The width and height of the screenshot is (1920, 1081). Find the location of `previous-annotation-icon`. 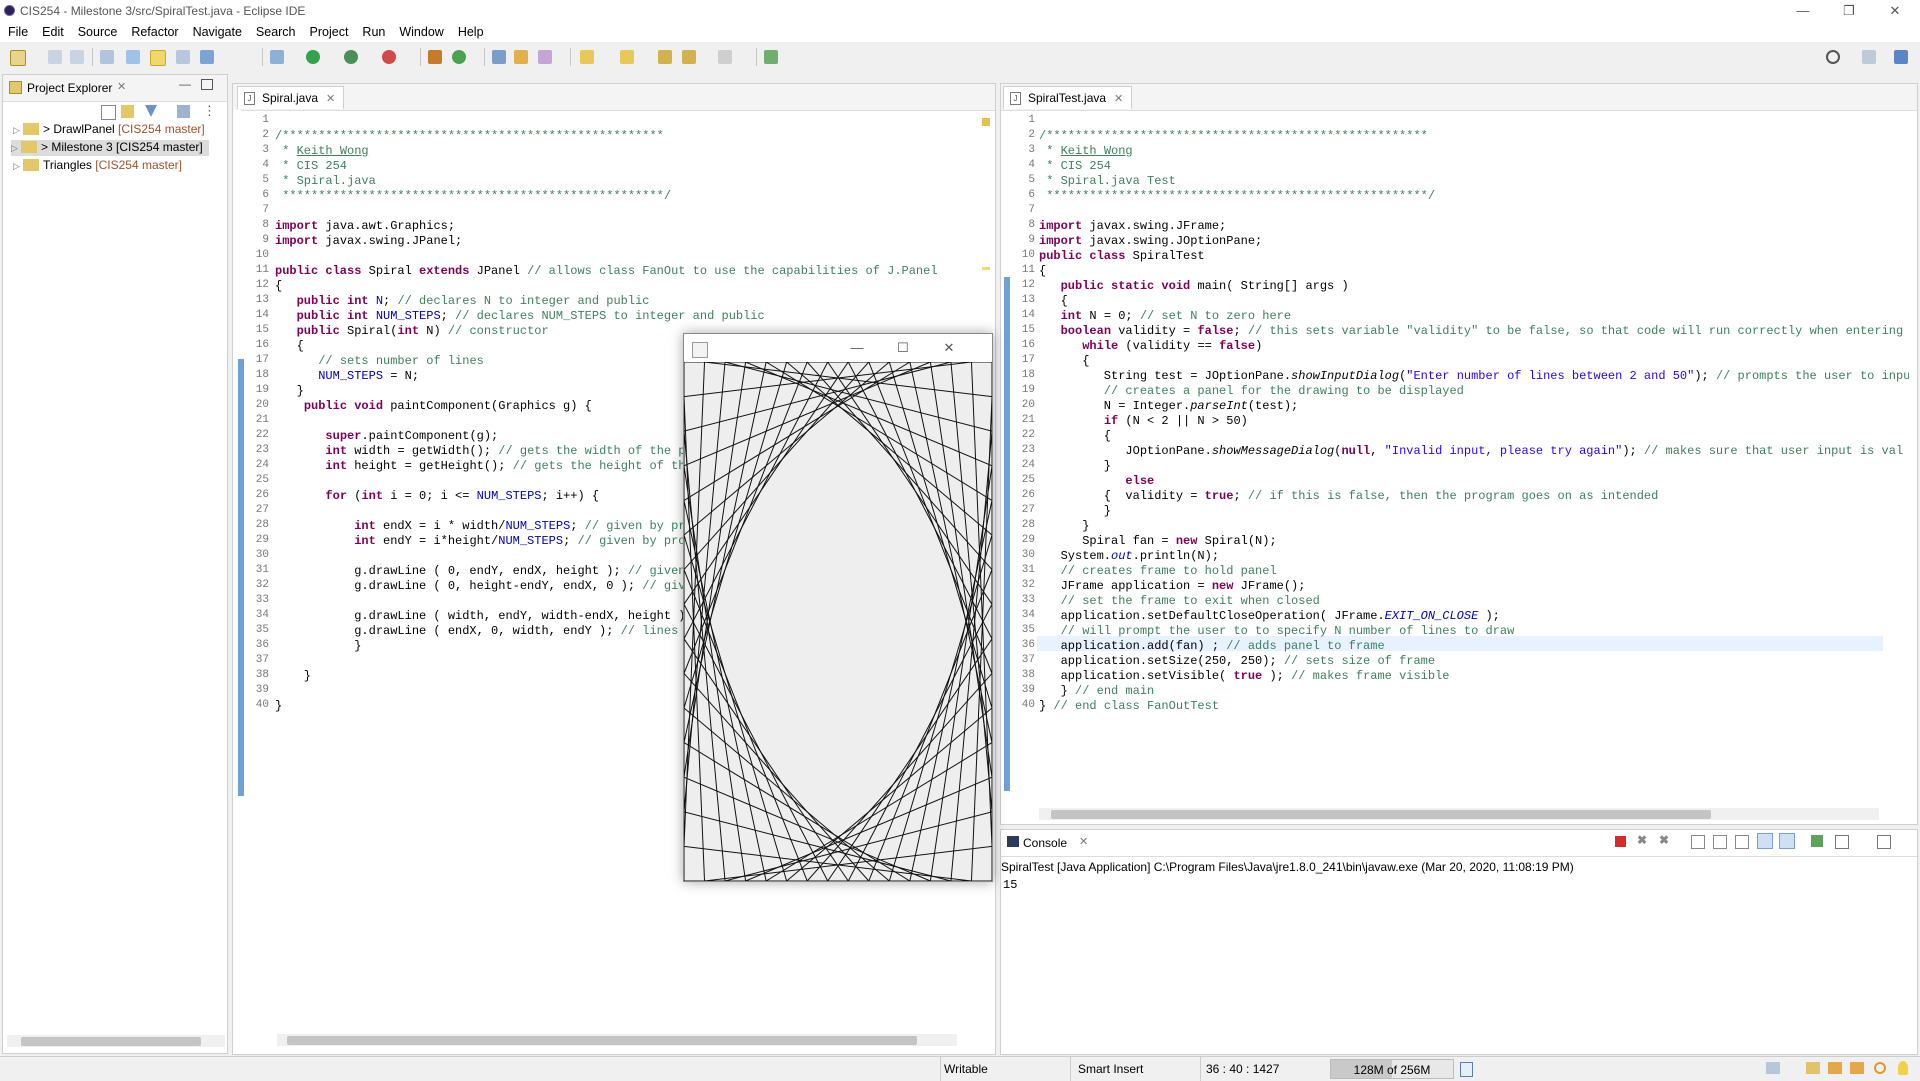

previous-annotation-icon is located at coordinates (627, 57).